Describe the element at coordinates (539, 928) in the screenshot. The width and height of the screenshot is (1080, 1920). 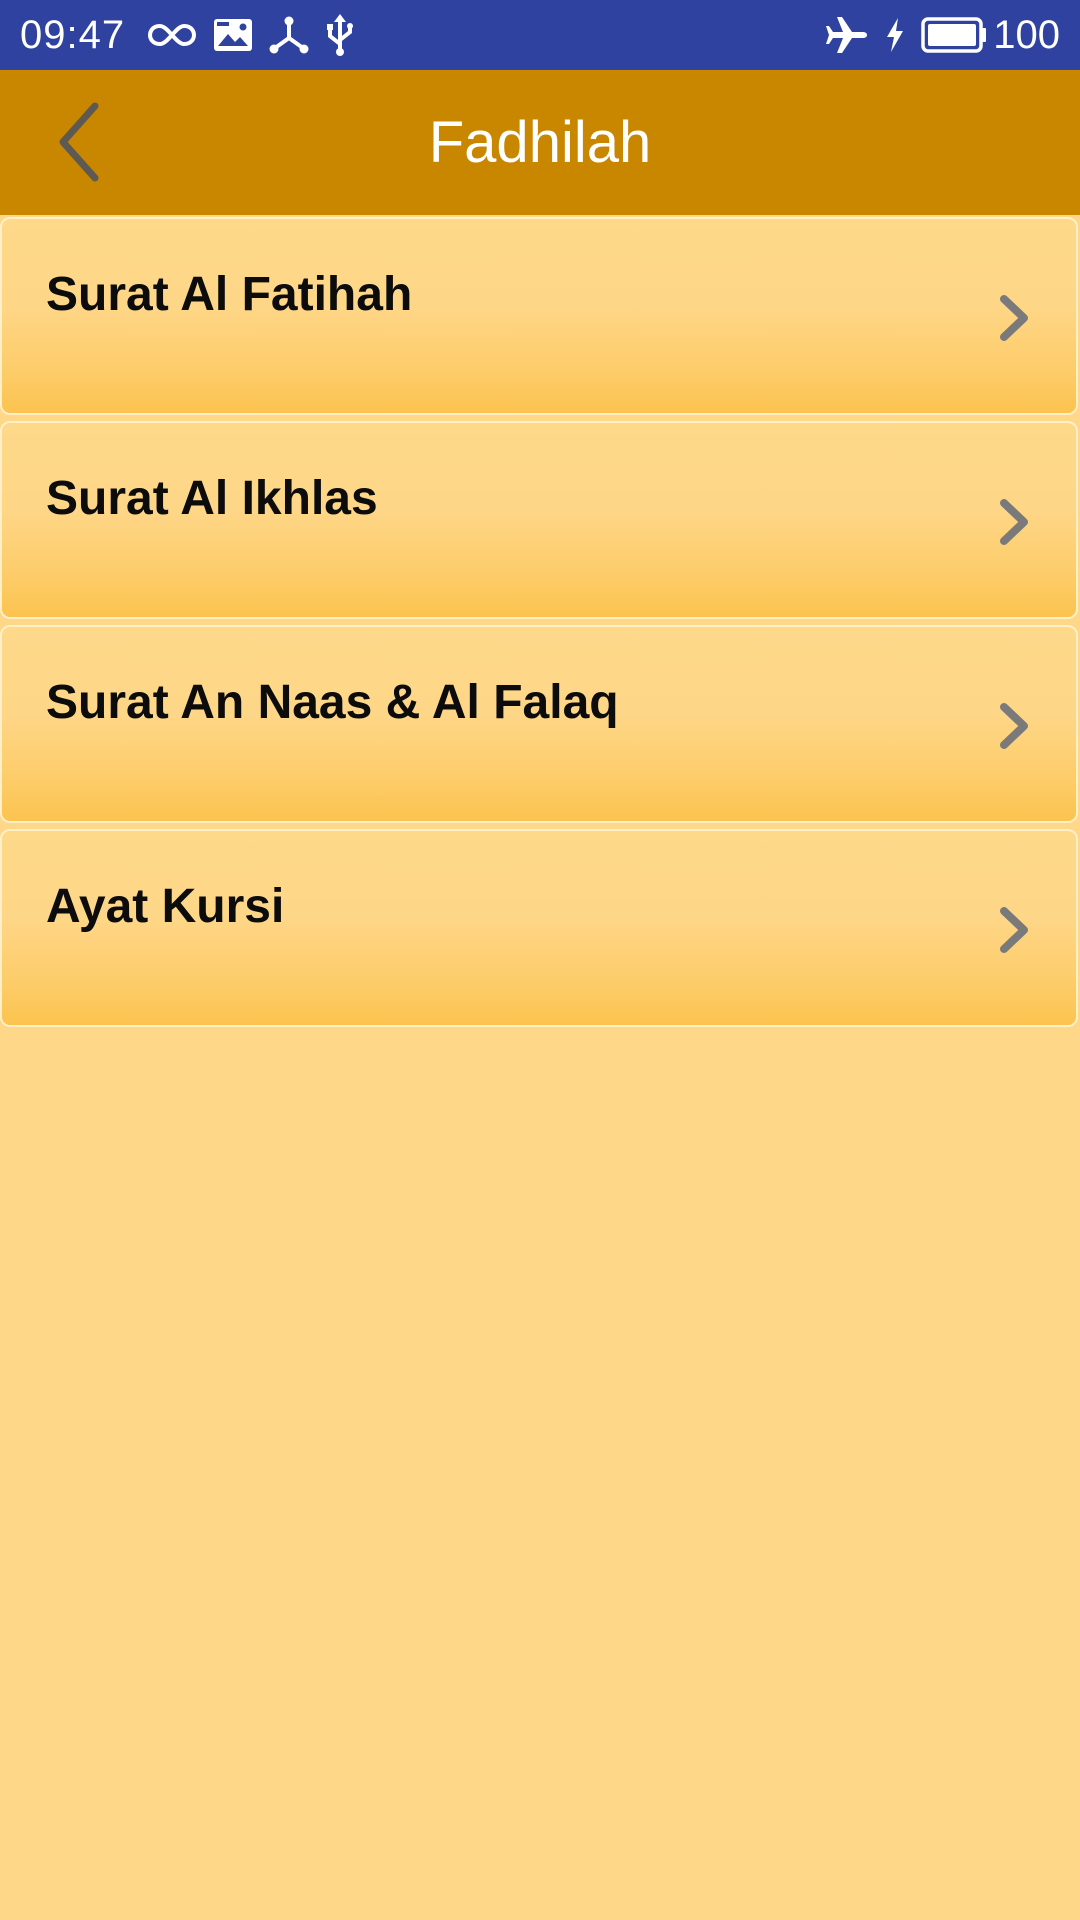
I see `list-item-ayat-kursi: Ayat Kursi` at that location.